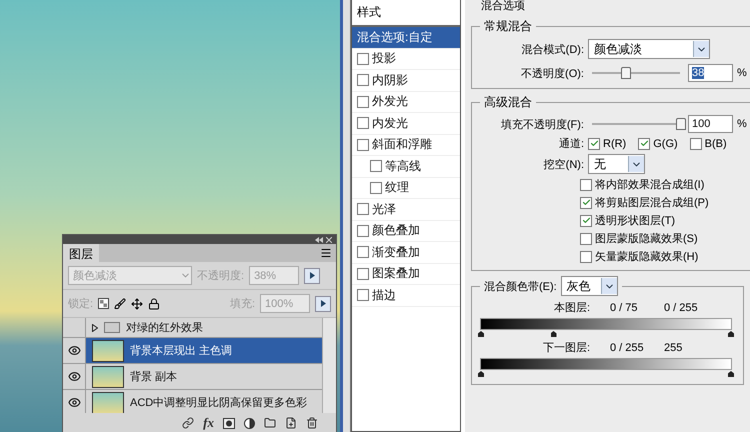 The width and height of the screenshot is (750, 432). Describe the element at coordinates (329, 239) in the screenshot. I see `close-icon` at that location.